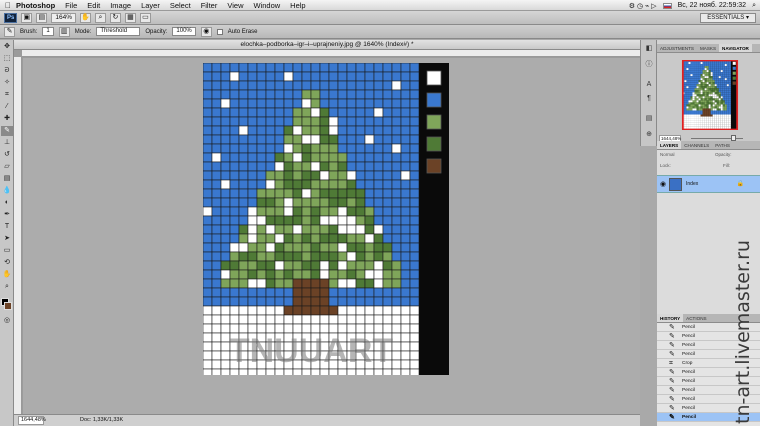 The image size is (760, 426). What do you see at coordinates (7, 321) in the screenshot?
I see `quick-mask-icon: ◎` at bounding box center [7, 321].